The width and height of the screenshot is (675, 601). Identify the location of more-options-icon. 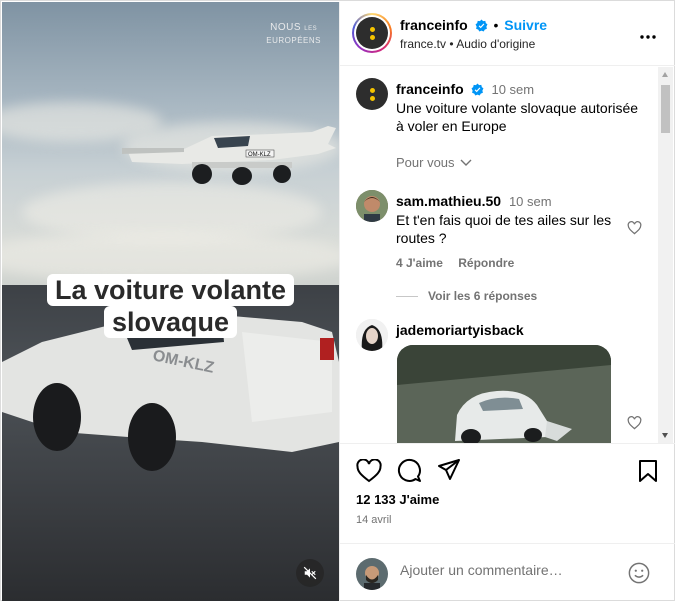
(648, 37).